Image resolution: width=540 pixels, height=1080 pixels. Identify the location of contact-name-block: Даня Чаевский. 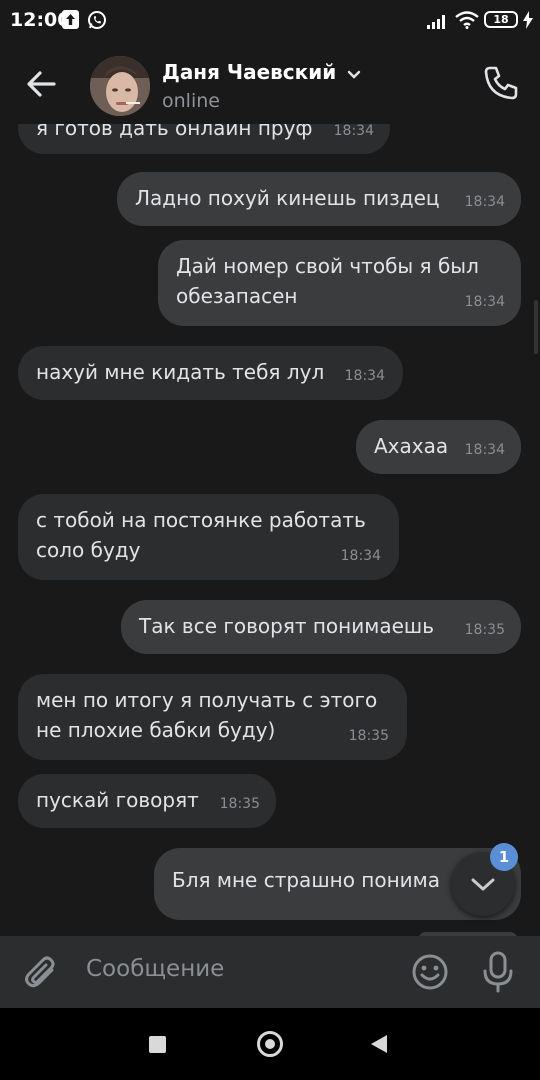
(261, 72).